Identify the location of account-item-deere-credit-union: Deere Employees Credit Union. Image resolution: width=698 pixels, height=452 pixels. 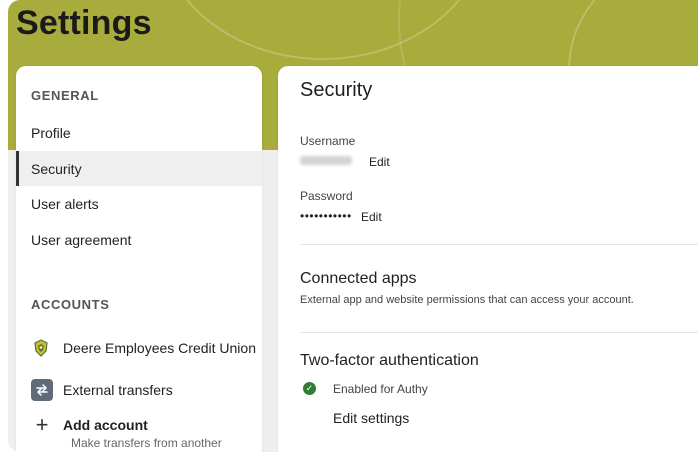
(143, 348).